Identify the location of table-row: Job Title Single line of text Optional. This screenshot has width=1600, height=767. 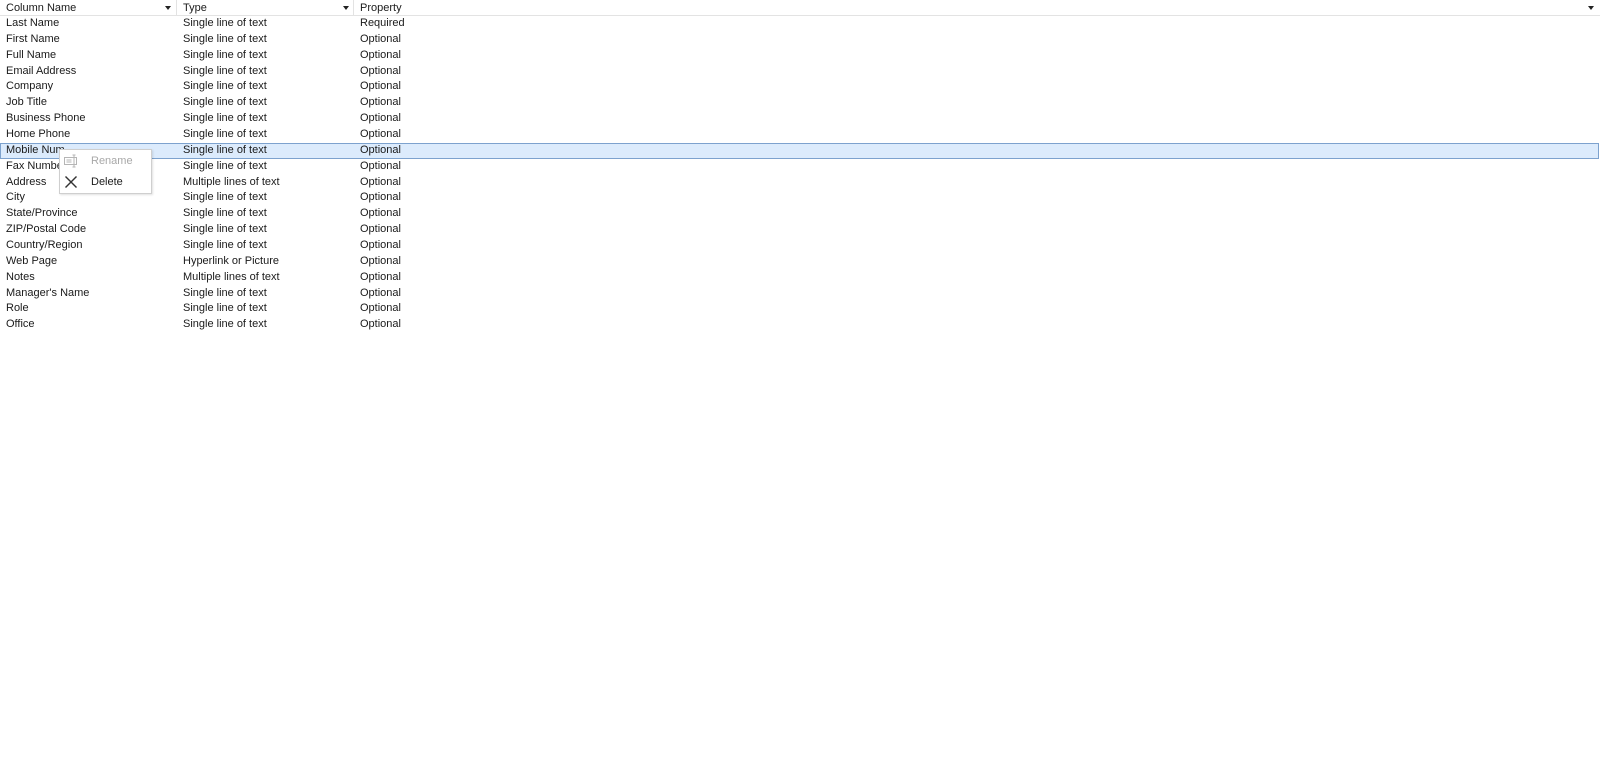
(800, 103).